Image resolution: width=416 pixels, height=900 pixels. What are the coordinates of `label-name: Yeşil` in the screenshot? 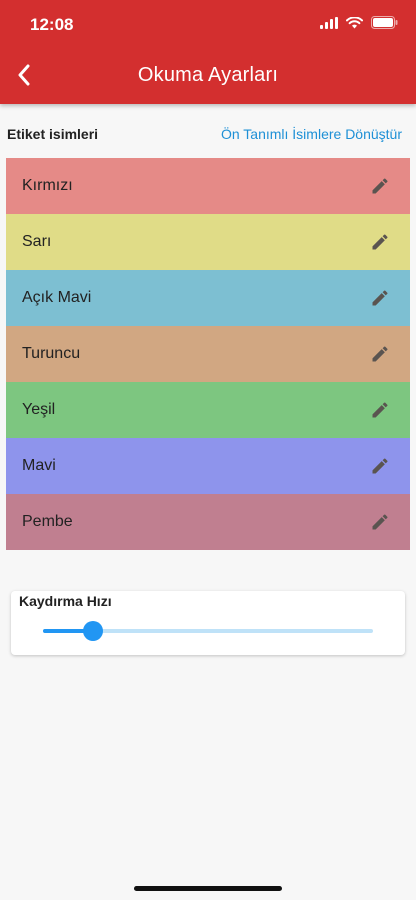 It's located at (39, 409).